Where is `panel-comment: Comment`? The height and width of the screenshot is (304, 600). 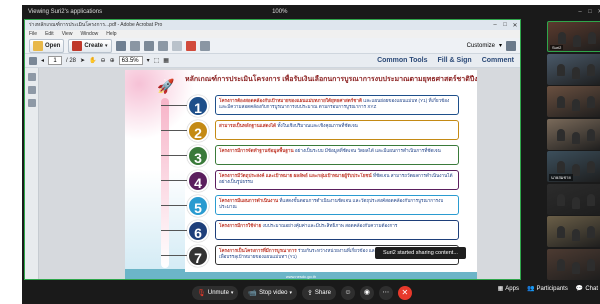 panel-comment: Comment is located at coordinates (498, 60).